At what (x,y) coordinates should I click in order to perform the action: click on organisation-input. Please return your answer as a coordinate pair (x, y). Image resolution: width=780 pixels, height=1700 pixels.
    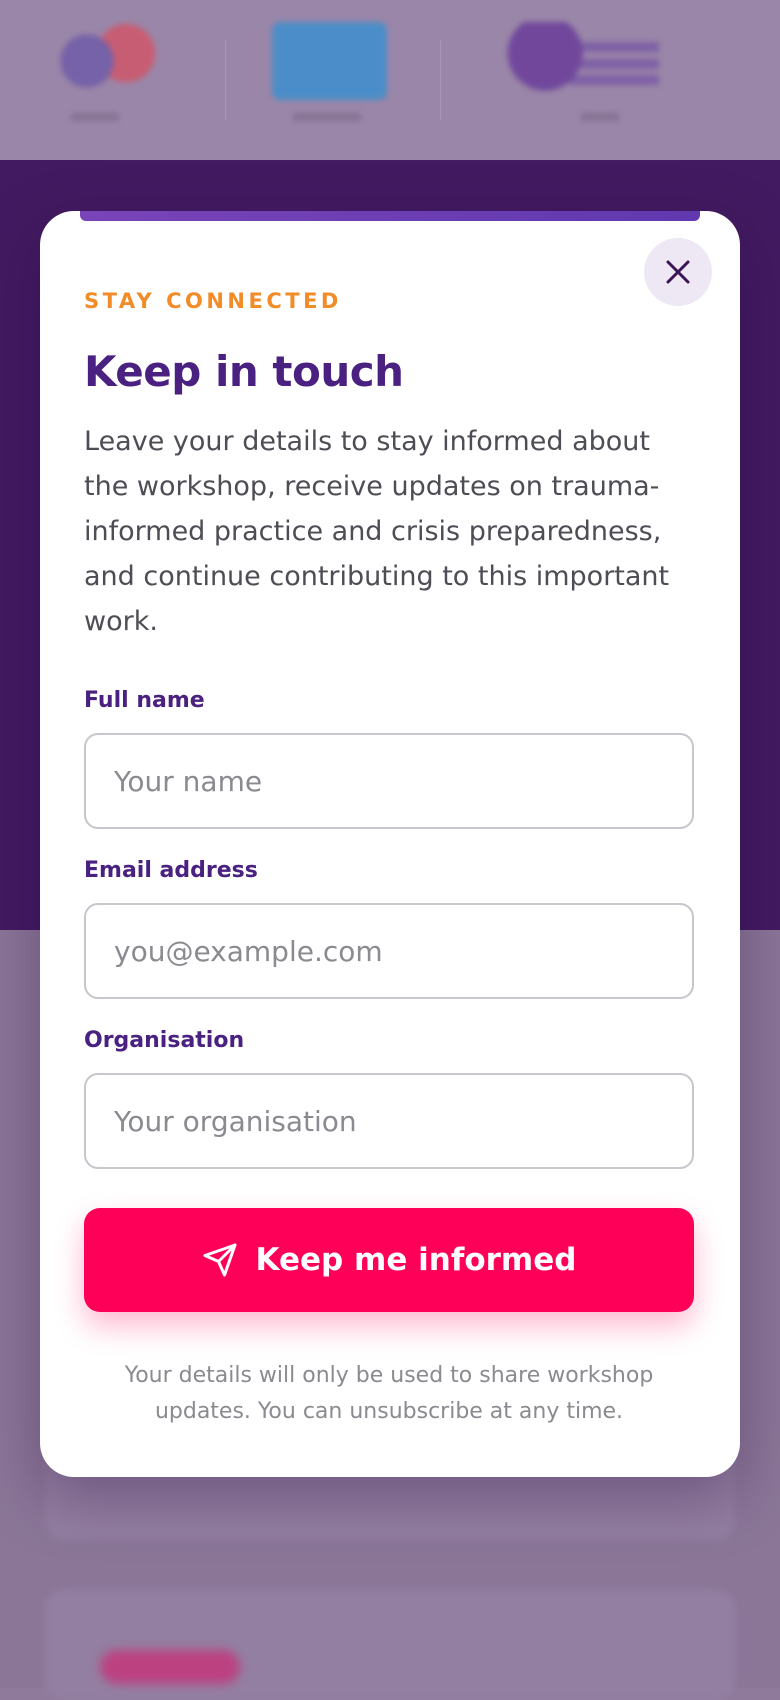
    Looking at the image, I should click on (389, 1121).